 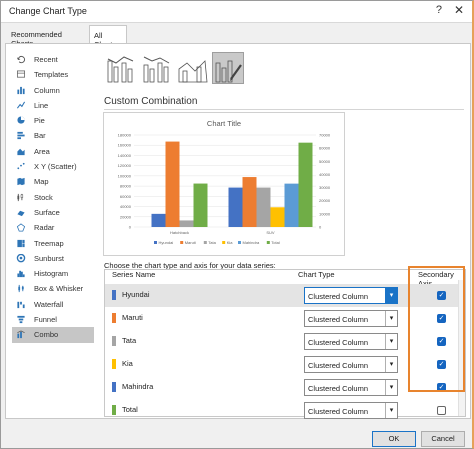 I want to click on bar-total, so click(x=305, y=184).